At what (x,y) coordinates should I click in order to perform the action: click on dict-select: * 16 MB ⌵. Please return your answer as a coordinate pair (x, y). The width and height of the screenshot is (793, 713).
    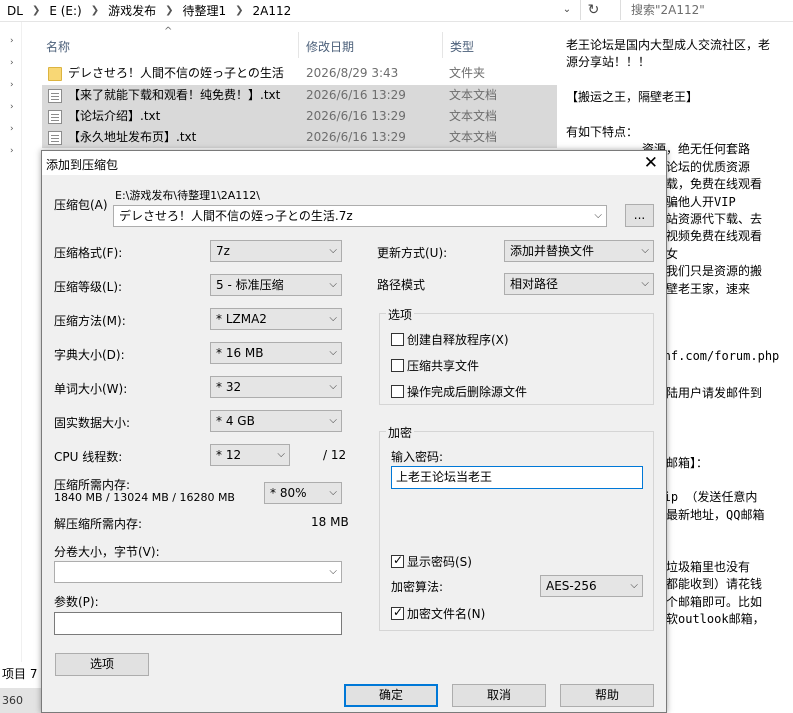
    Looking at the image, I should click on (276, 353).